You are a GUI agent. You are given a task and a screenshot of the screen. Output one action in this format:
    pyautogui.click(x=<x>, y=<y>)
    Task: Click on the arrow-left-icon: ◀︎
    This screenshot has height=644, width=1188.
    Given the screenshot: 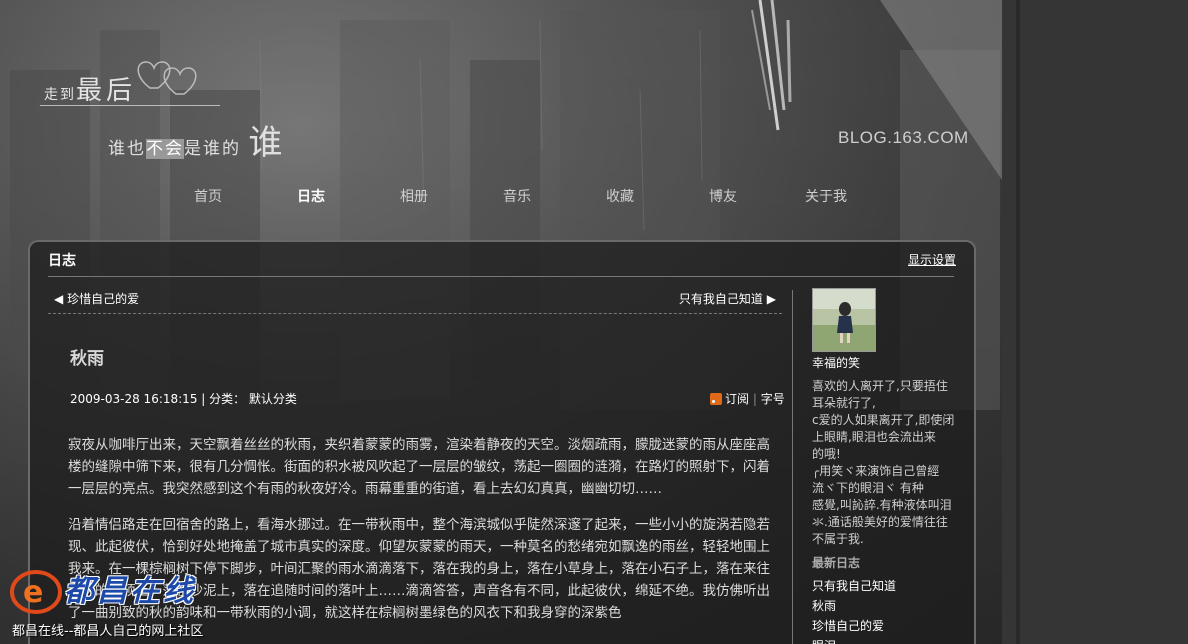 What is the action you would take?
    pyautogui.click(x=59, y=299)
    